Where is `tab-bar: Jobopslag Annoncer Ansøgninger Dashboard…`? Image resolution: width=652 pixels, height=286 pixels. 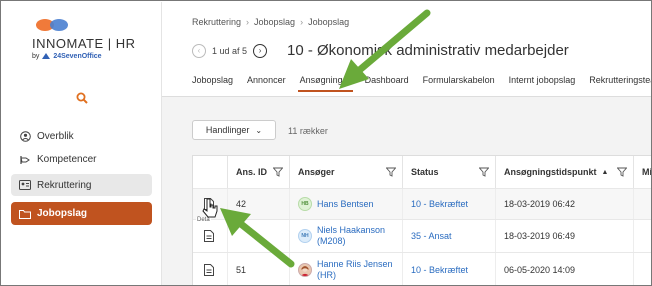 tab-bar: Jobopslag Annoncer Ansøgninger Dashboard… is located at coordinates (421, 83).